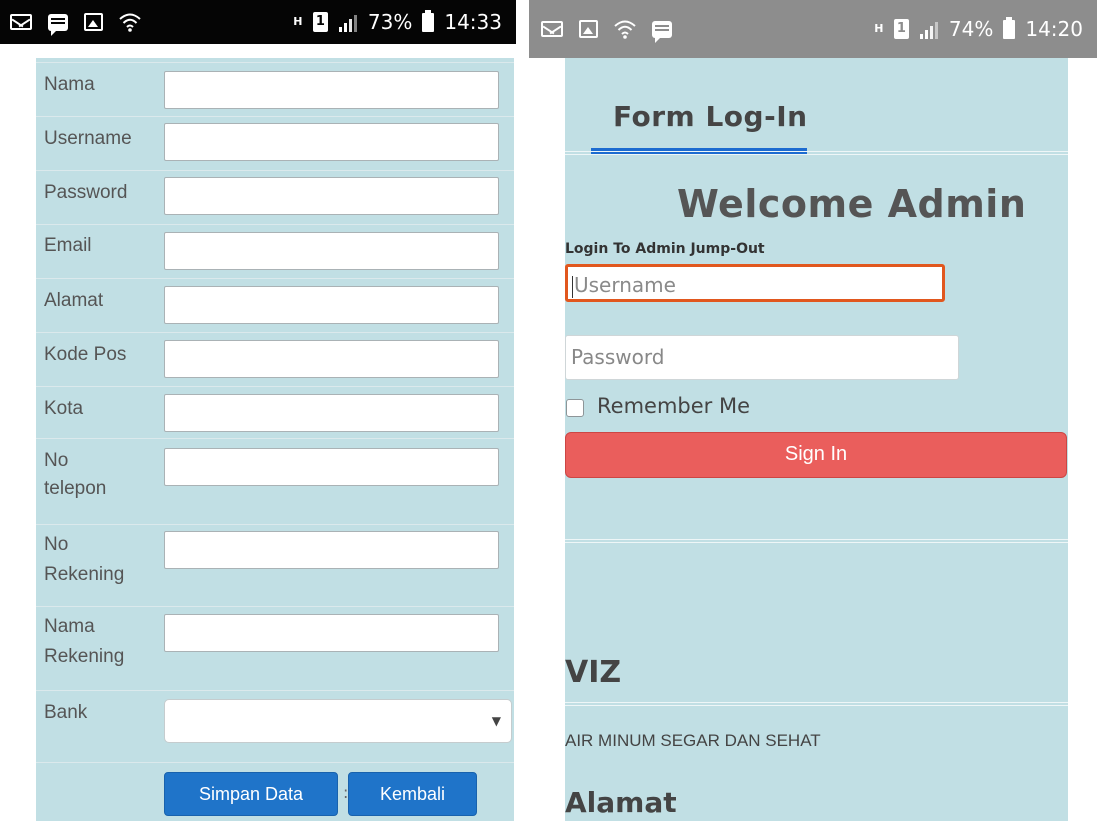 This screenshot has height=821, width=1097. I want to click on form-row-bank: Bank ▼, so click(275, 726).